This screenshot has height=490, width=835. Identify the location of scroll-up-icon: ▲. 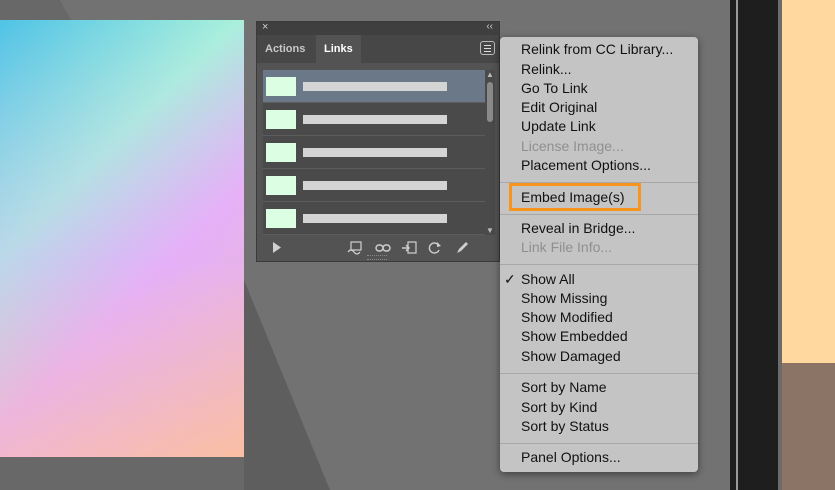
(490, 74).